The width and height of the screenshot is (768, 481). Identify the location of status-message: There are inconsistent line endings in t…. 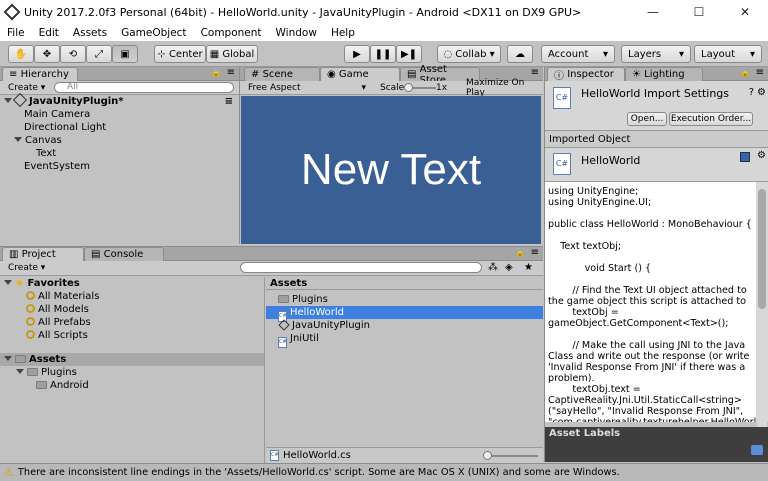
(318, 472).